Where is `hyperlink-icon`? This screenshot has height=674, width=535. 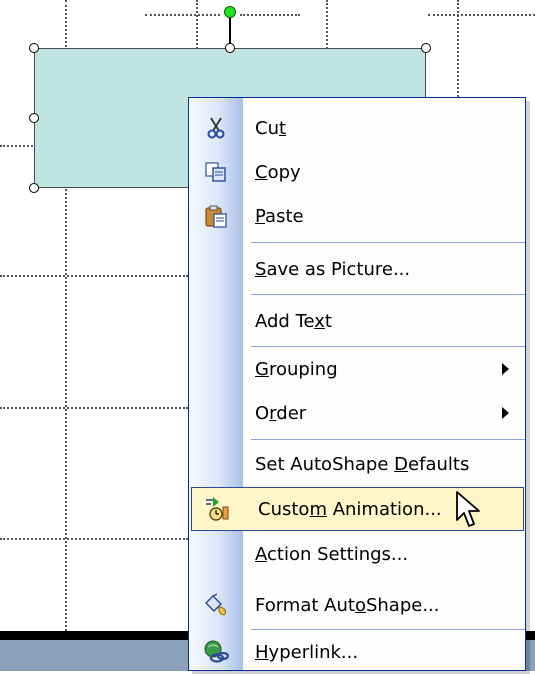 hyperlink-icon is located at coordinates (216, 652).